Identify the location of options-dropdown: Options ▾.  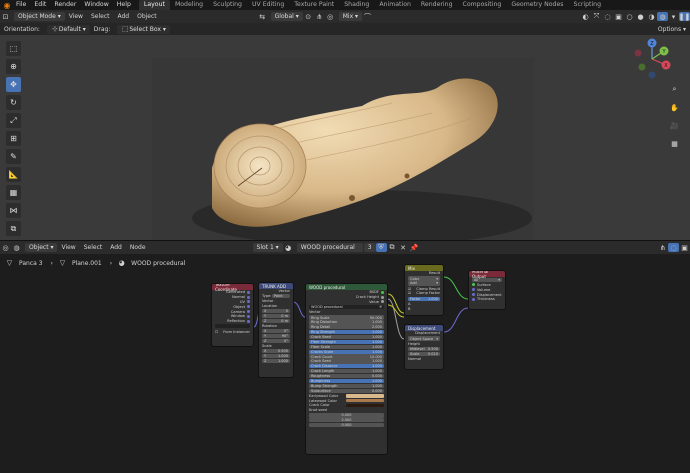
(672, 29).